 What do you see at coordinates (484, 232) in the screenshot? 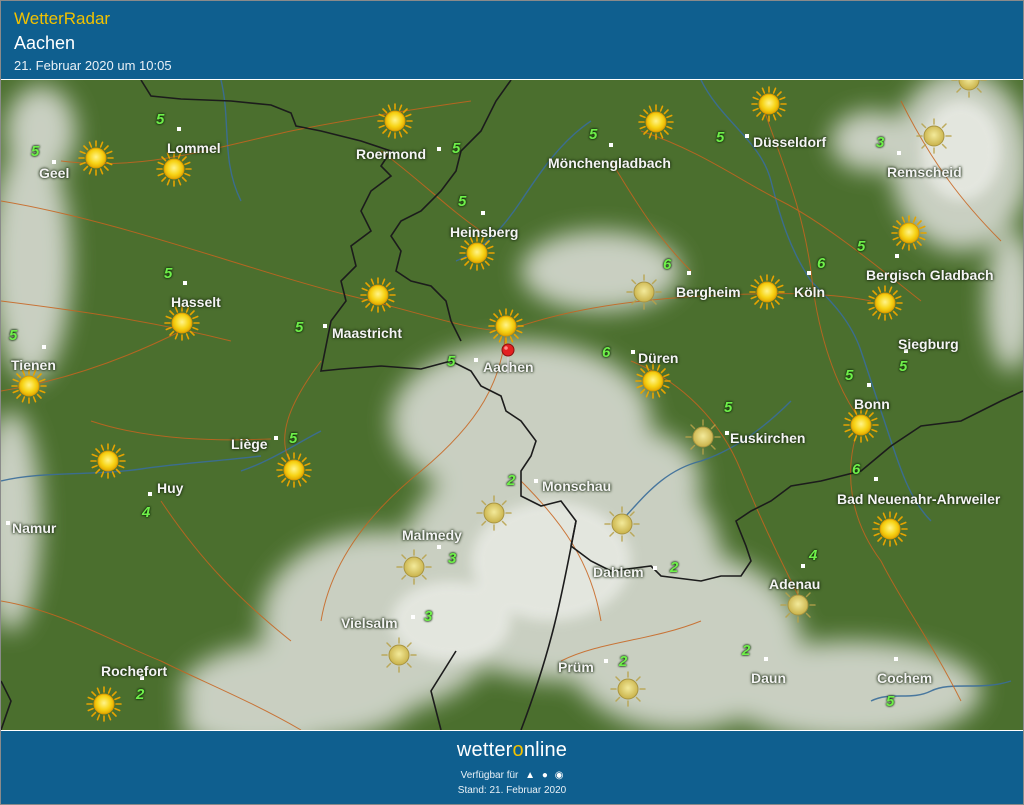
I see `city-label: Heinsberg` at bounding box center [484, 232].